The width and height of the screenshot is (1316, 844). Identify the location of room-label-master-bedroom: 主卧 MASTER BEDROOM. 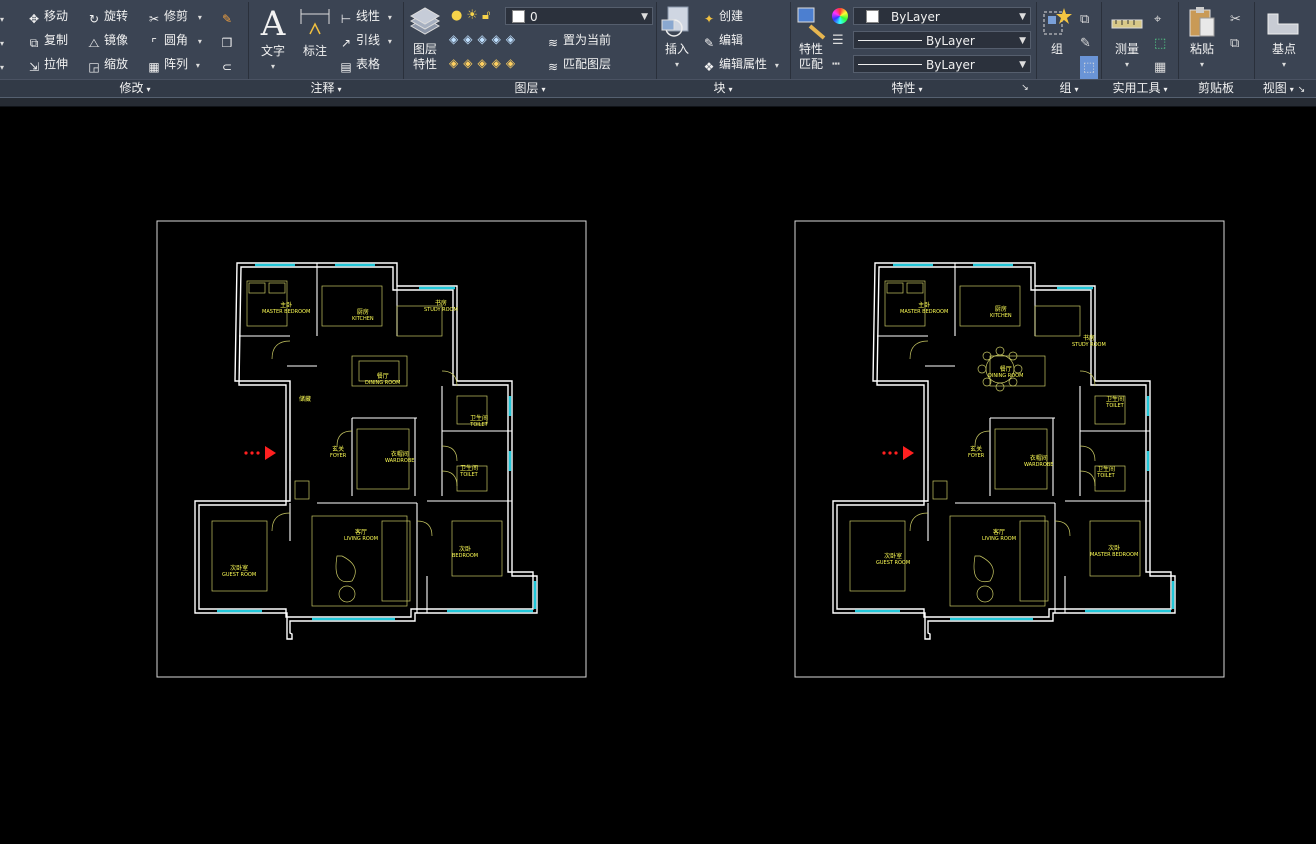
(286, 308).